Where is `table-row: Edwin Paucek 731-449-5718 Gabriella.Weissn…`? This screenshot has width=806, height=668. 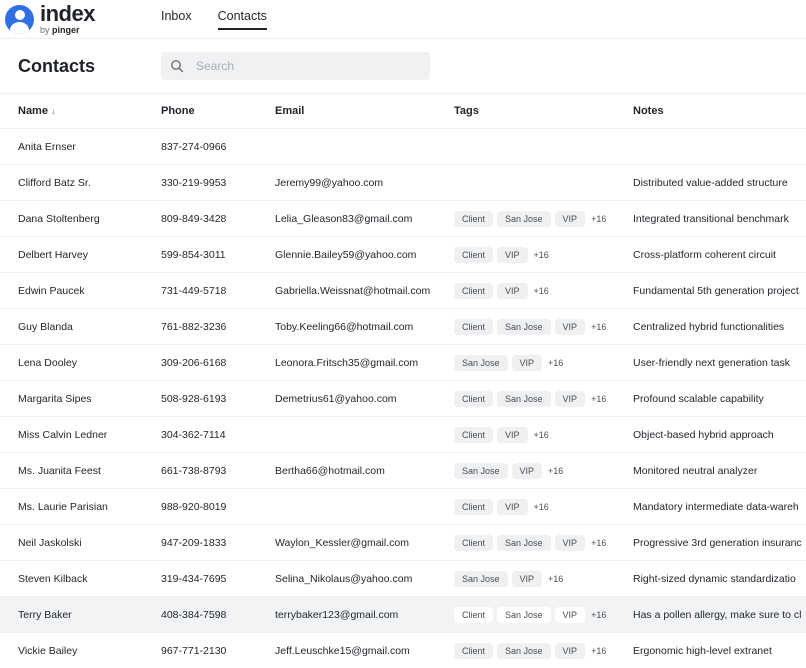
table-row: Edwin Paucek 731-449-5718 Gabriella.Weissn… is located at coordinates (403, 290).